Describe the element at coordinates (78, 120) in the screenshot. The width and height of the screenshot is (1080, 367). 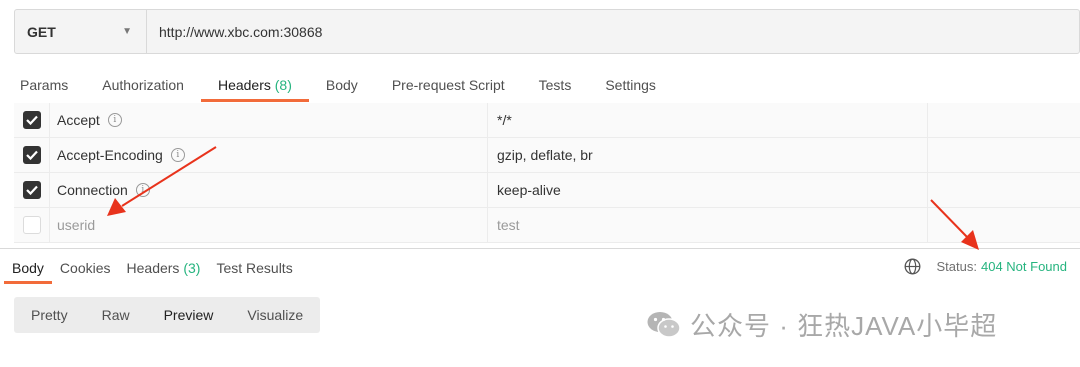
I see `header-key: Accept` at that location.